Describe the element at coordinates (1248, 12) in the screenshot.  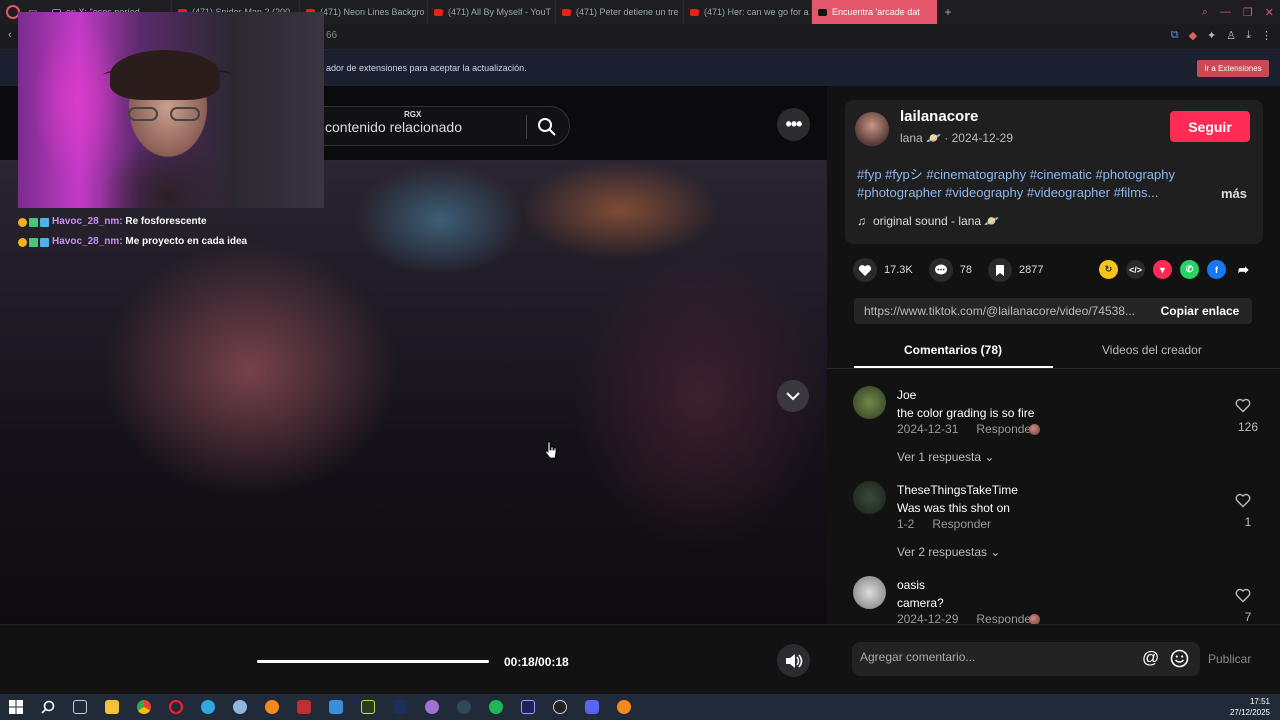
I see `maximize-icon: ❐` at that location.